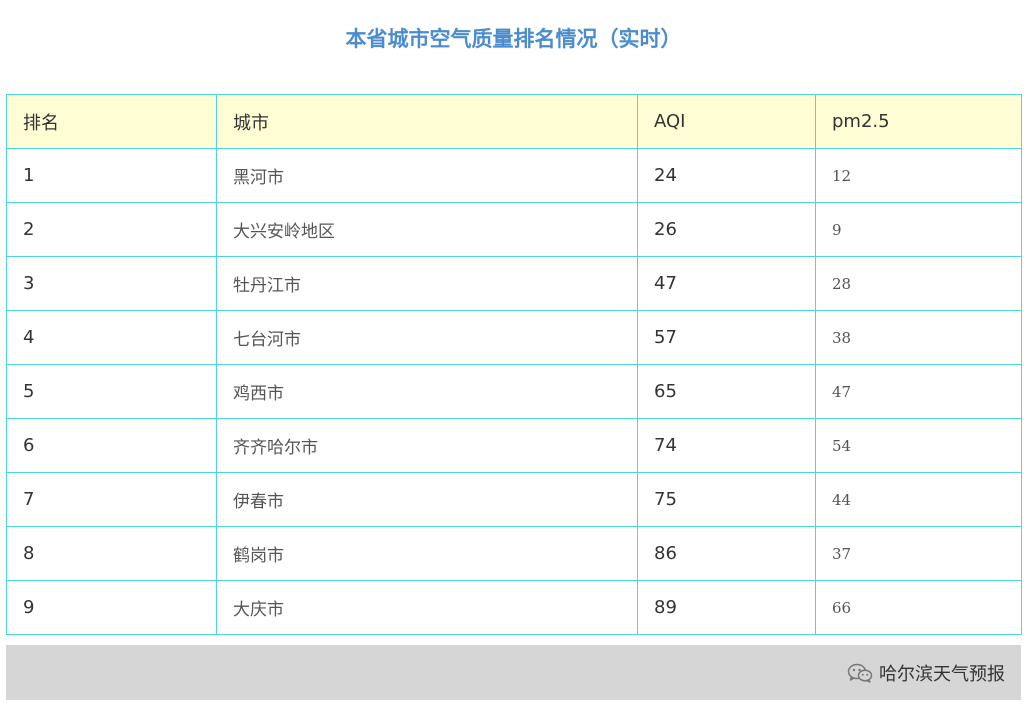  I want to click on rank-cell: 1, so click(111, 175).